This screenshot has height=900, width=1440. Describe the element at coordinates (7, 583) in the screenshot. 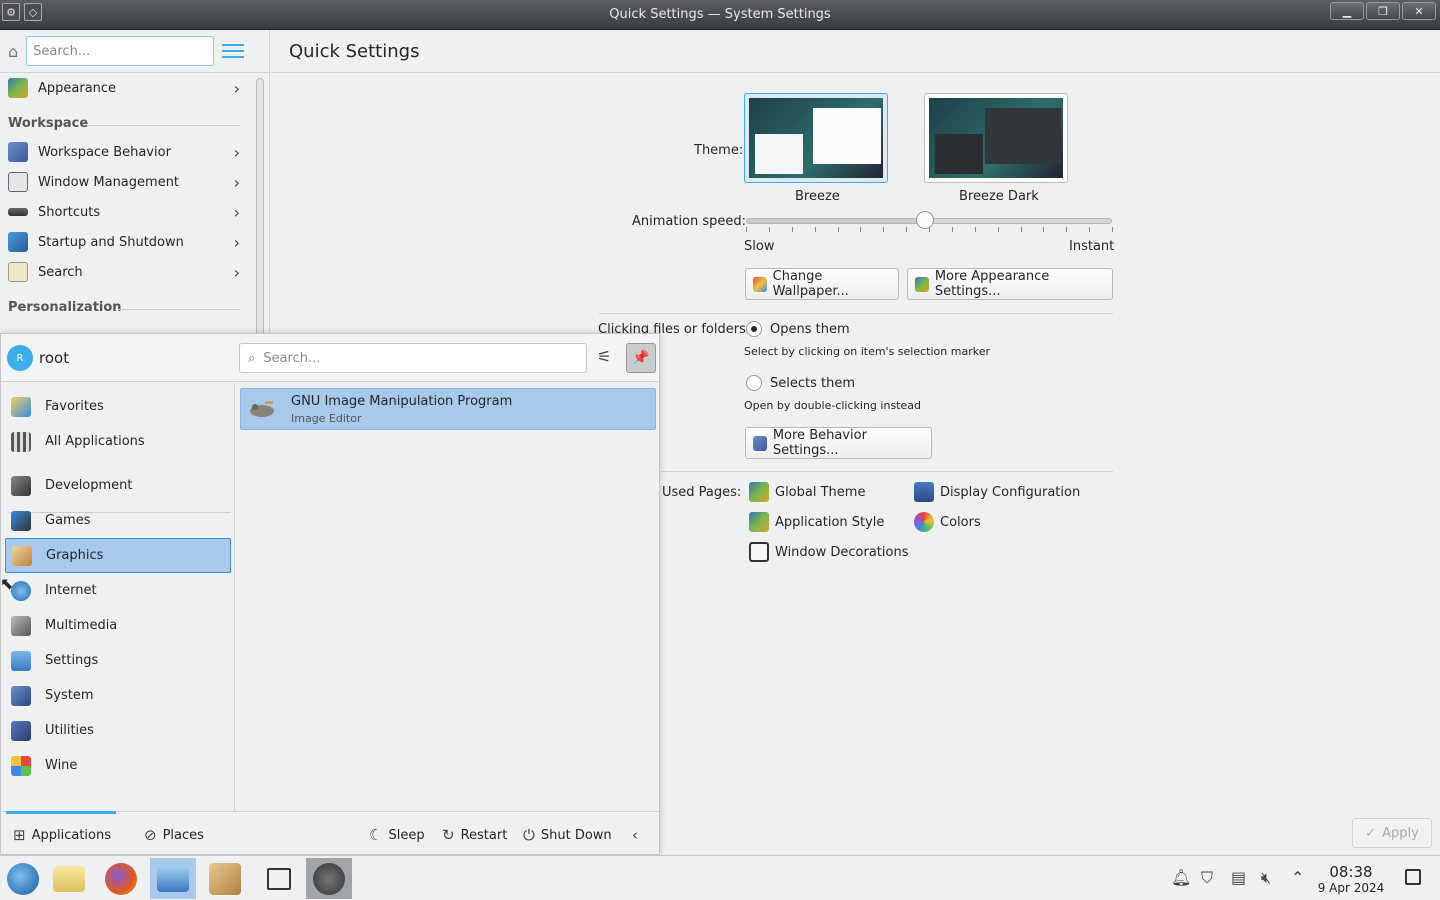

I see `mouse-cursor: ⬉` at that location.